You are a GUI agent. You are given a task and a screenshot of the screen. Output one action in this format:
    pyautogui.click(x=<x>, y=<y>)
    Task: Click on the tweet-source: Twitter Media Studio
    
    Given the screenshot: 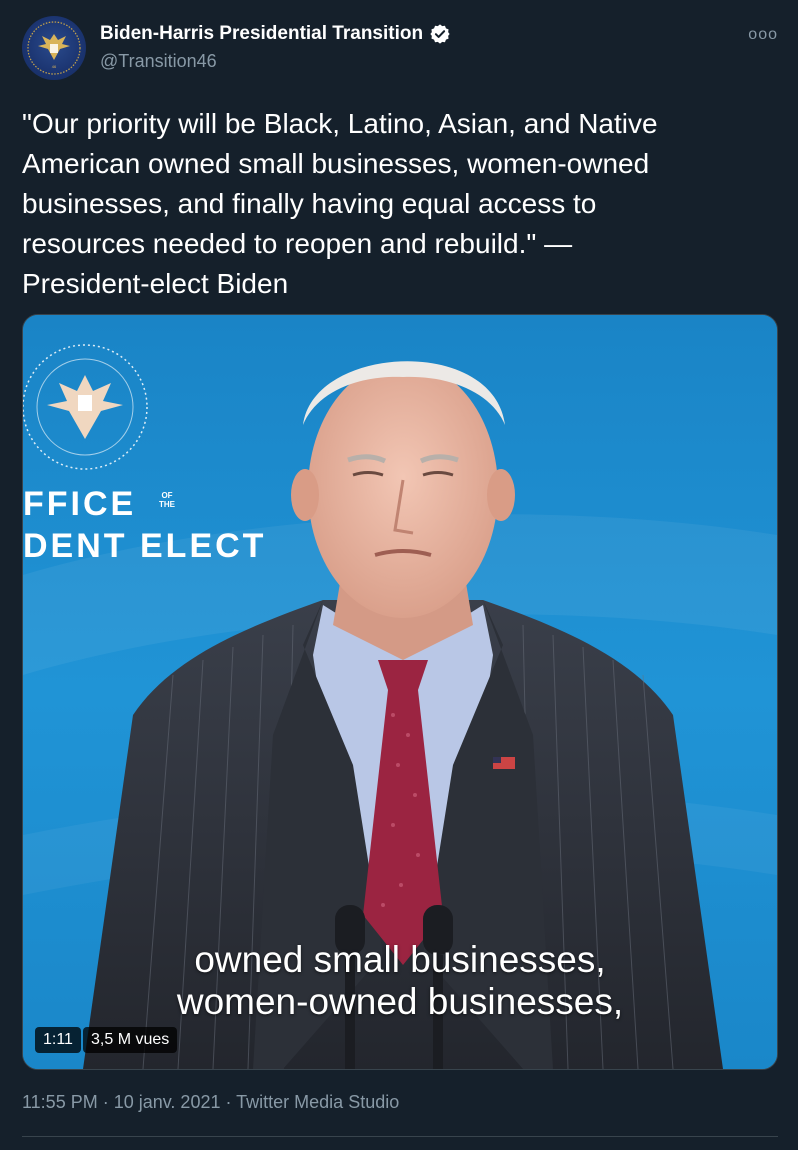 What is the action you would take?
    pyautogui.click(x=317, y=1102)
    